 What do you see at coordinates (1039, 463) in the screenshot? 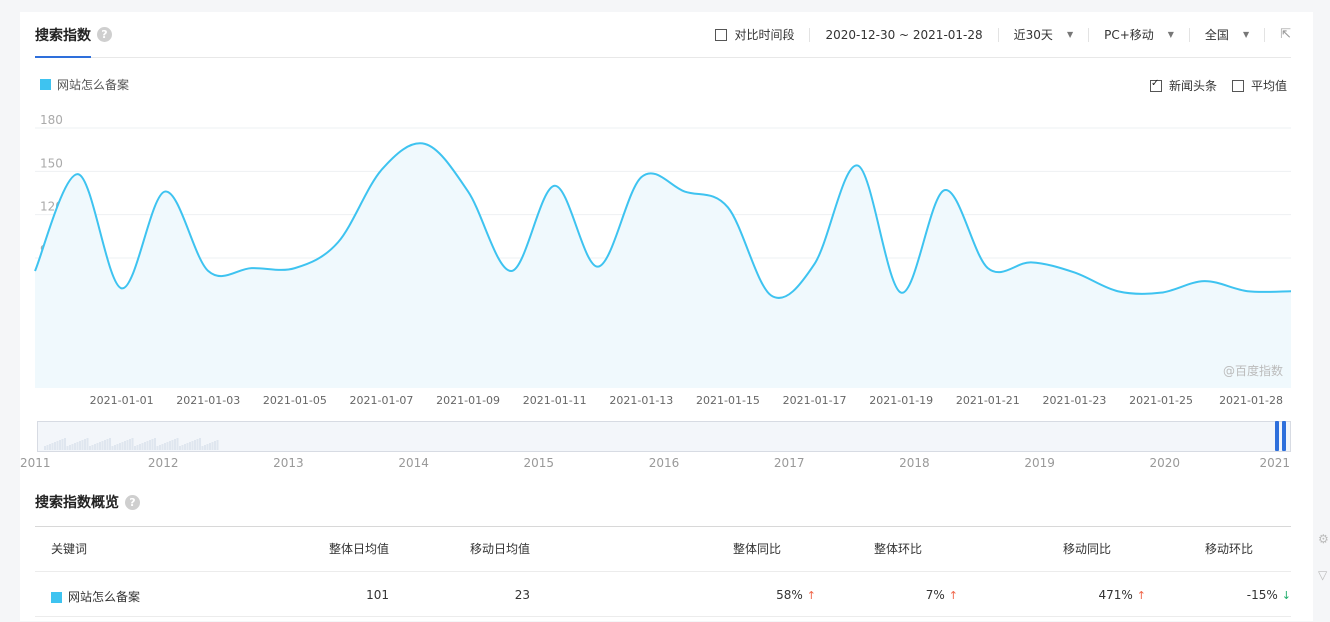
I see `minimap-year-label: 2019` at bounding box center [1039, 463].